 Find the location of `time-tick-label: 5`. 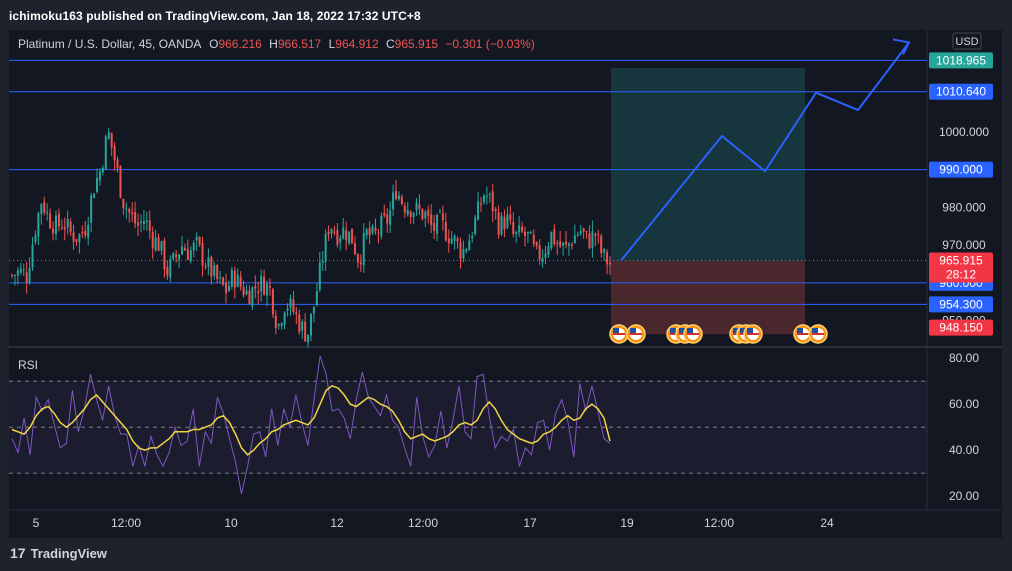

time-tick-label: 5 is located at coordinates (36, 523).